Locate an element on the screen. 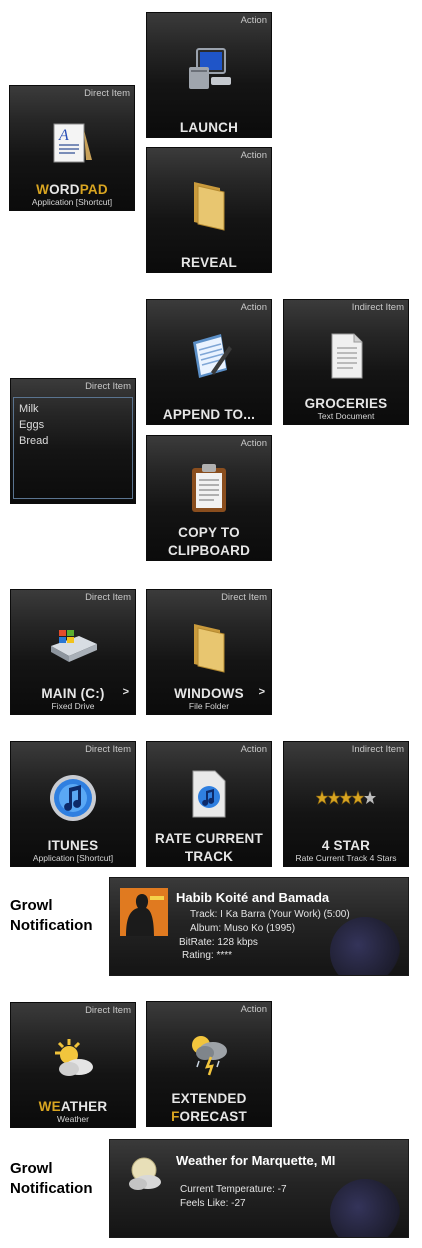  tile-title: 4 STAR is located at coordinates (346, 845).